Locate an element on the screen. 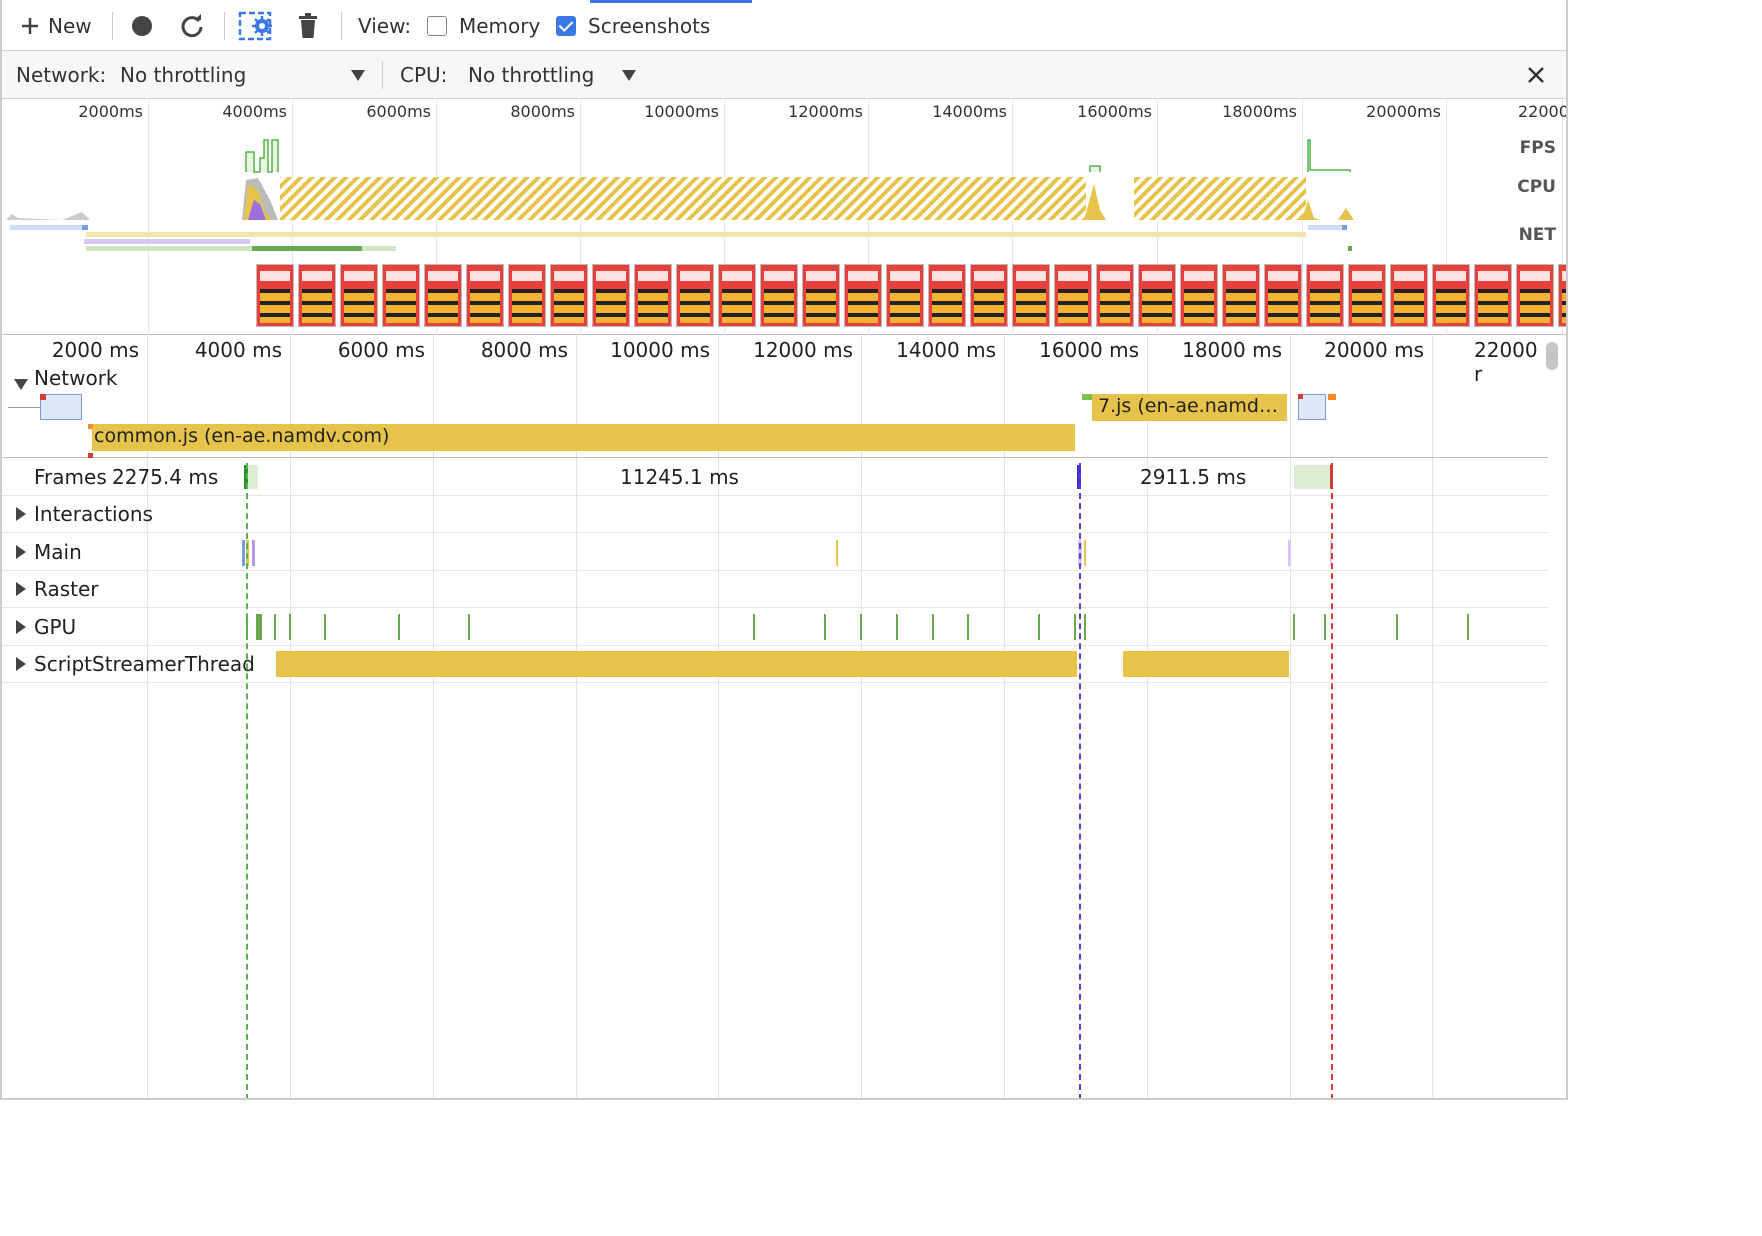  capture-settings-button is located at coordinates (257, 25).